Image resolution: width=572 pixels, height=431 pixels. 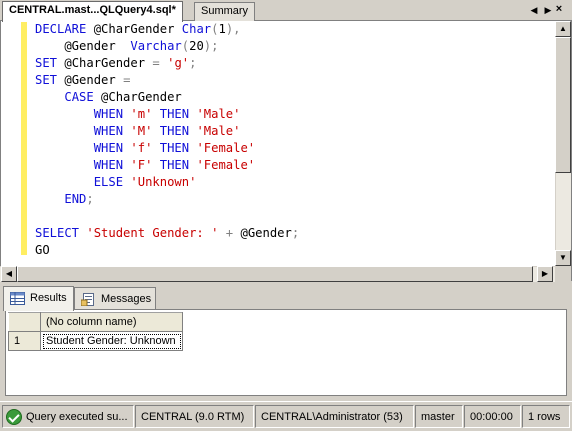 What do you see at coordinates (194, 416) in the screenshot?
I see `status-server: CENTRAL (9.0 RTM)` at bounding box center [194, 416].